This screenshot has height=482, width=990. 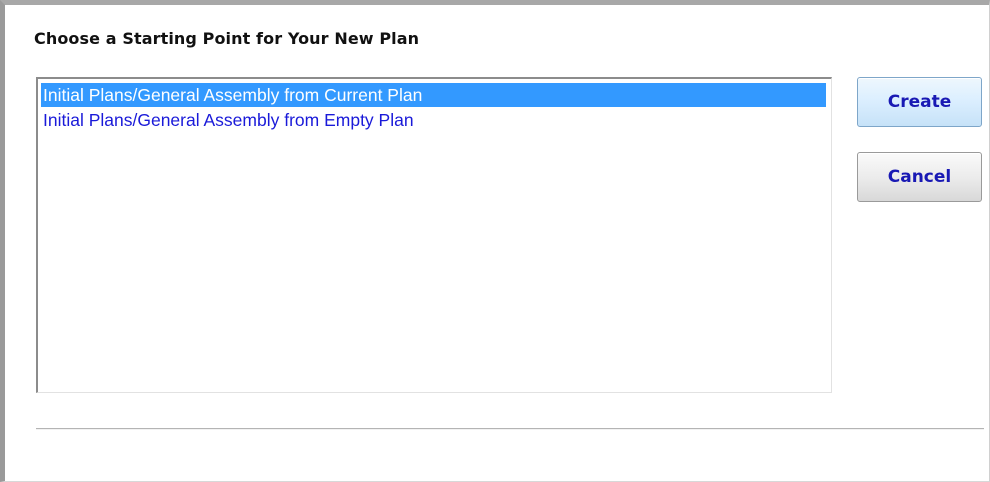 What do you see at coordinates (510, 429) in the screenshot?
I see `footer-divider` at bounding box center [510, 429].